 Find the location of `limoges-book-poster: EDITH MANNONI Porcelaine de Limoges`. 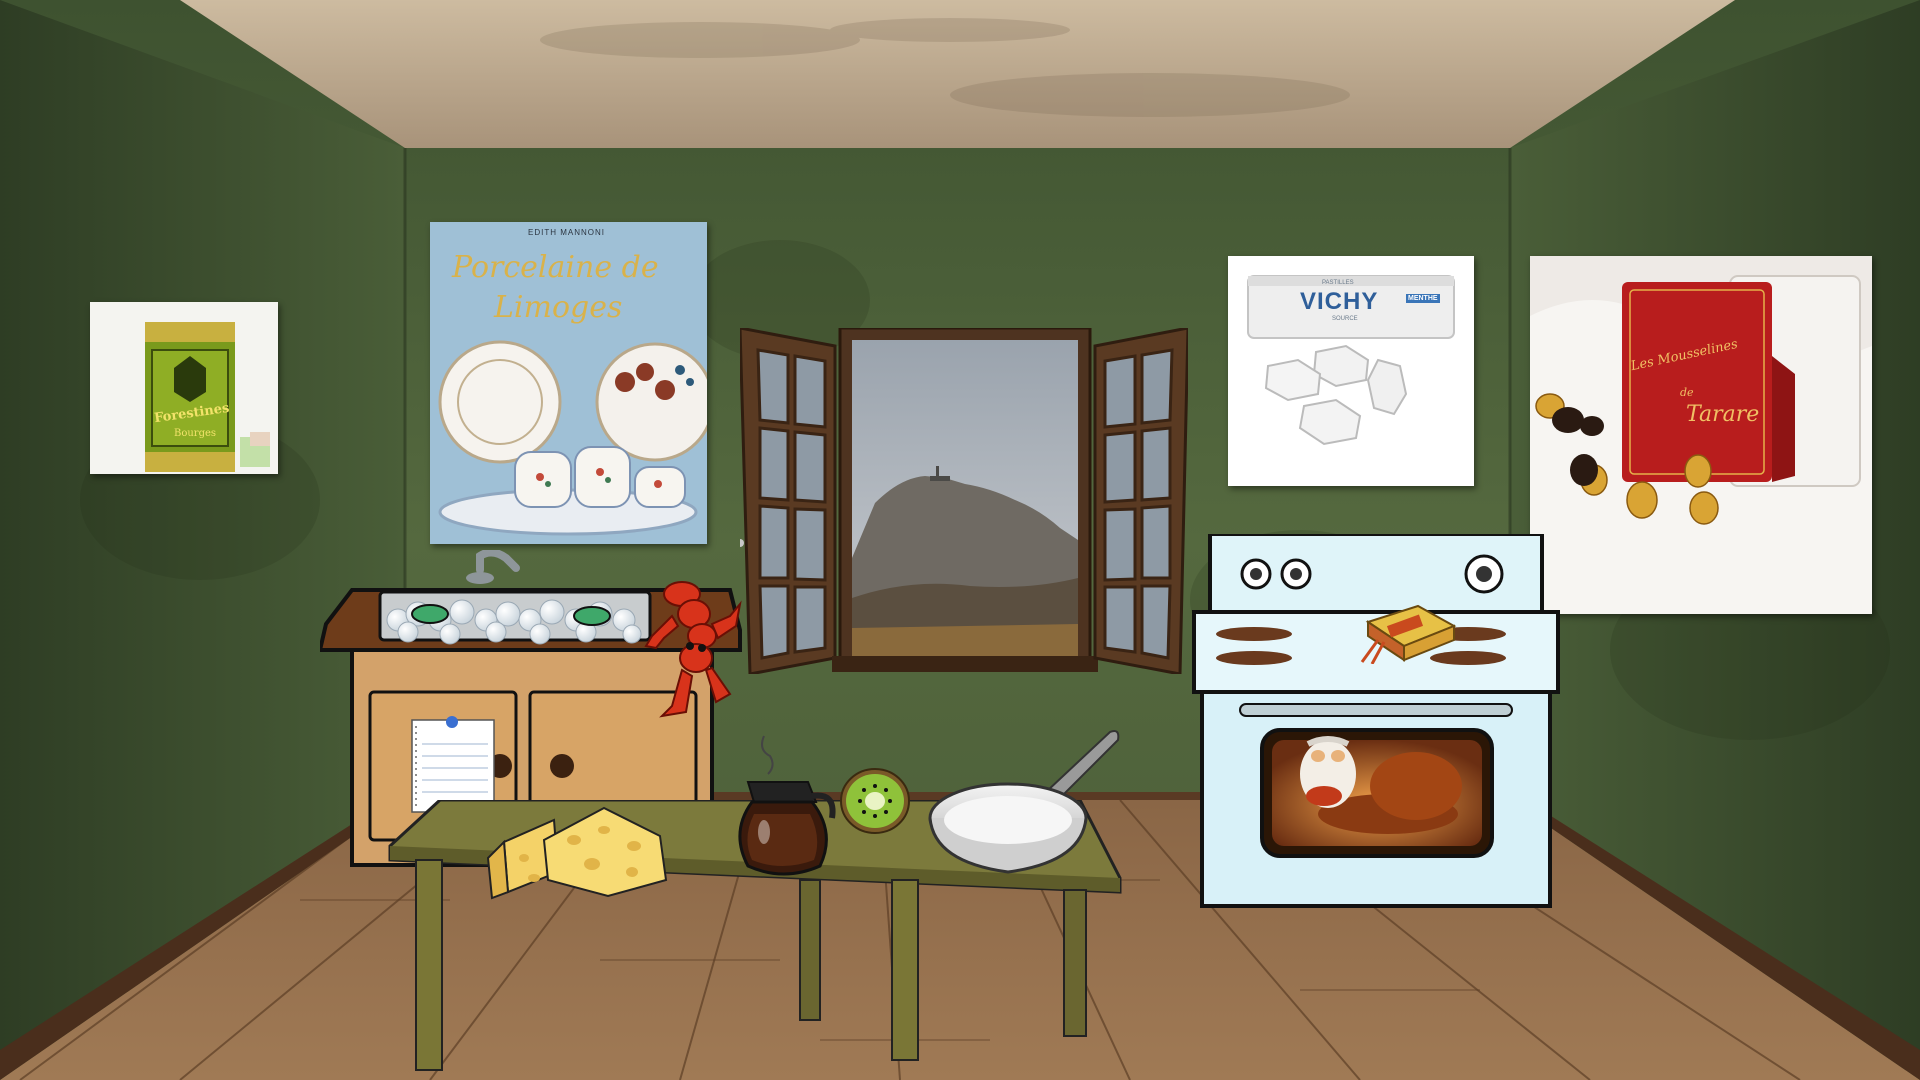

limoges-book-poster: EDITH MANNONI Porcelaine de Limoges is located at coordinates (568, 383).